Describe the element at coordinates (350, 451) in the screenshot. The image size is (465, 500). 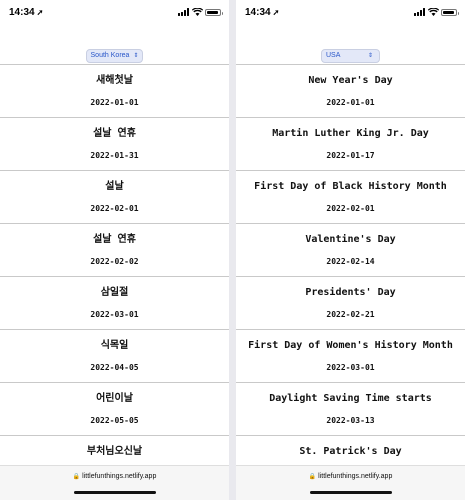
I see `holiday-name: St. Patrick's Day` at that location.